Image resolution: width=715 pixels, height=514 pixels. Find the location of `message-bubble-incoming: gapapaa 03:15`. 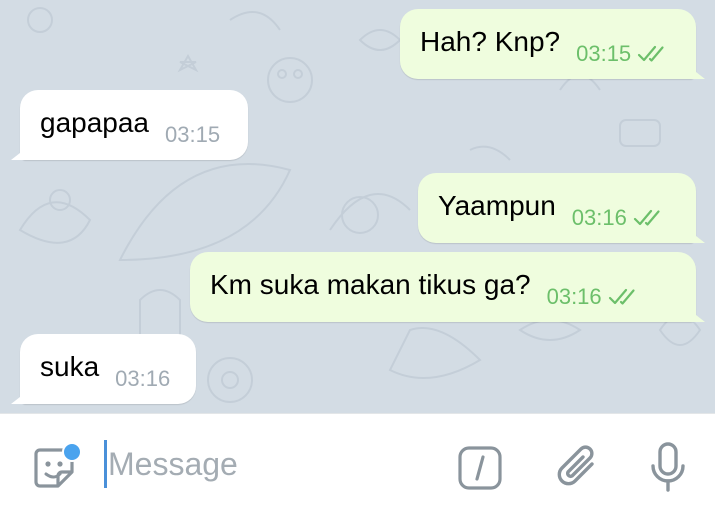

message-bubble-incoming: gapapaa 03:15 is located at coordinates (134, 125).